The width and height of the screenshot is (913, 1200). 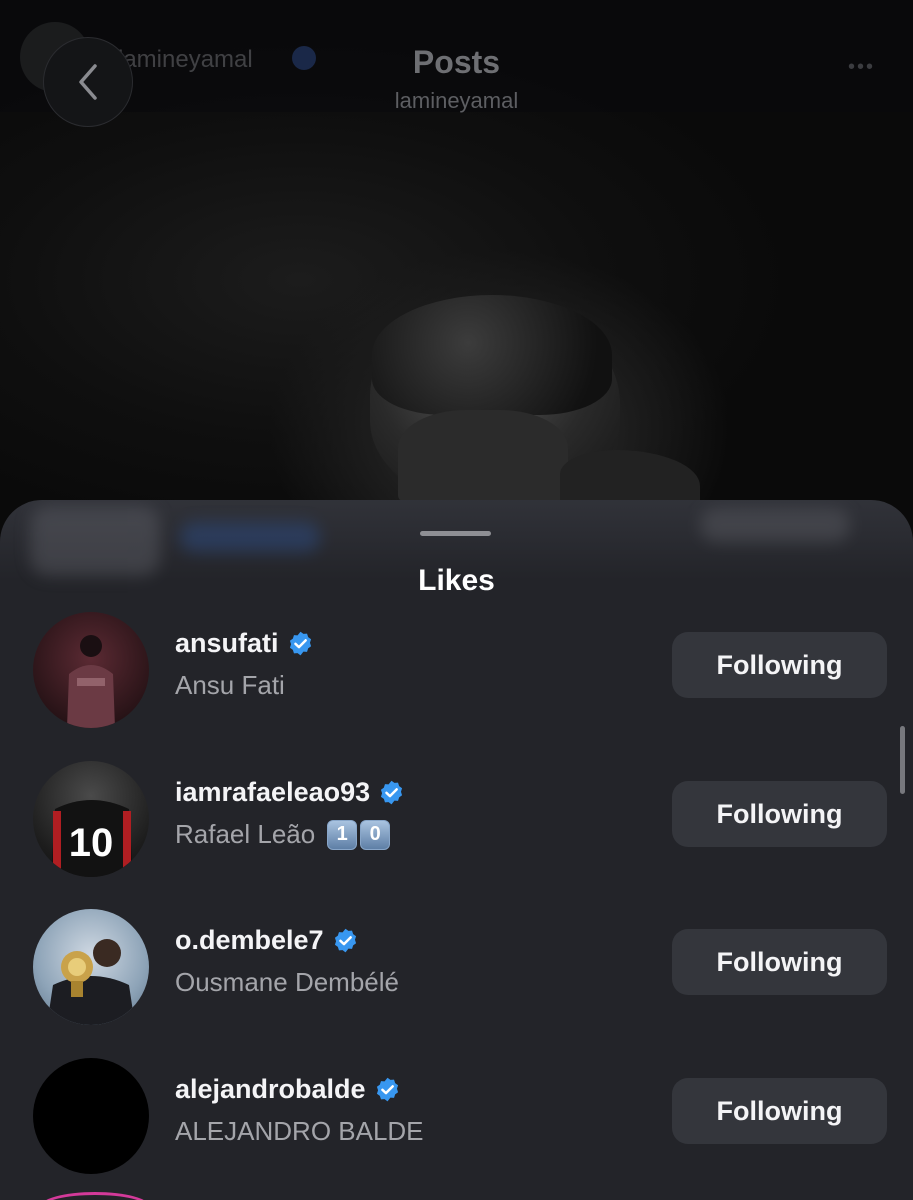 What do you see at coordinates (775, 525) in the screenshot?
I see `blurred-button` at bounding box center [775, 525].